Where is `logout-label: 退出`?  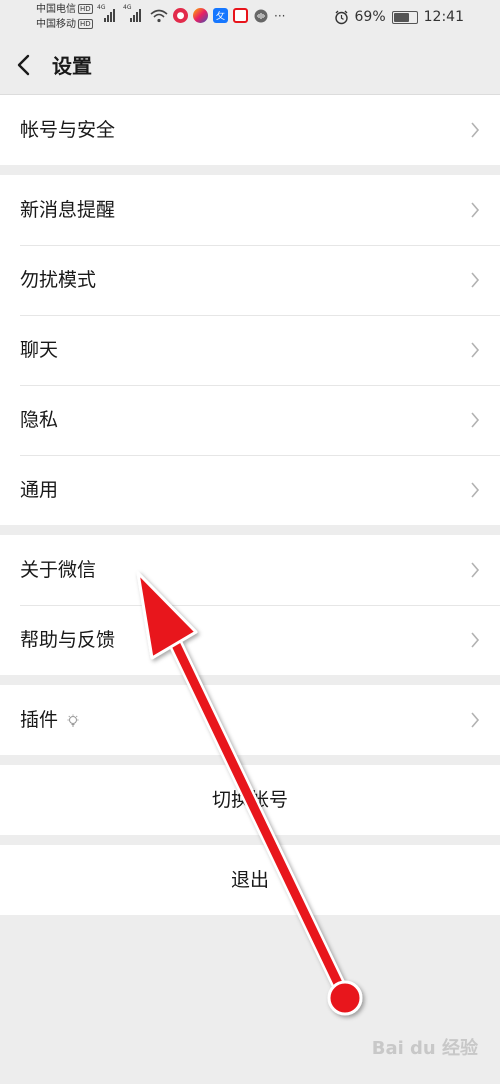 logout-label: 退出 is located at coordinates (249, 880).